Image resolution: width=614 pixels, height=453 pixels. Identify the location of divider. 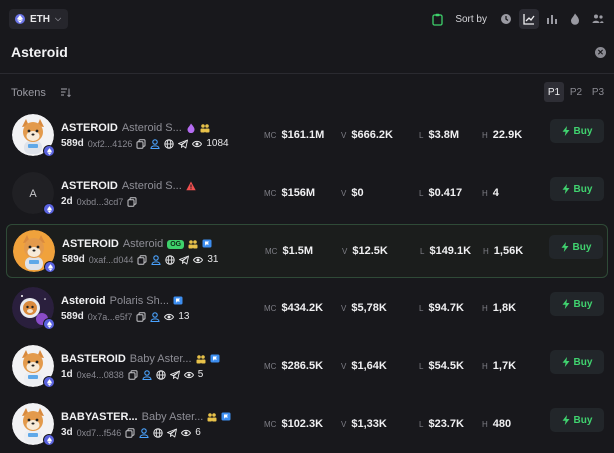
(307, 73).